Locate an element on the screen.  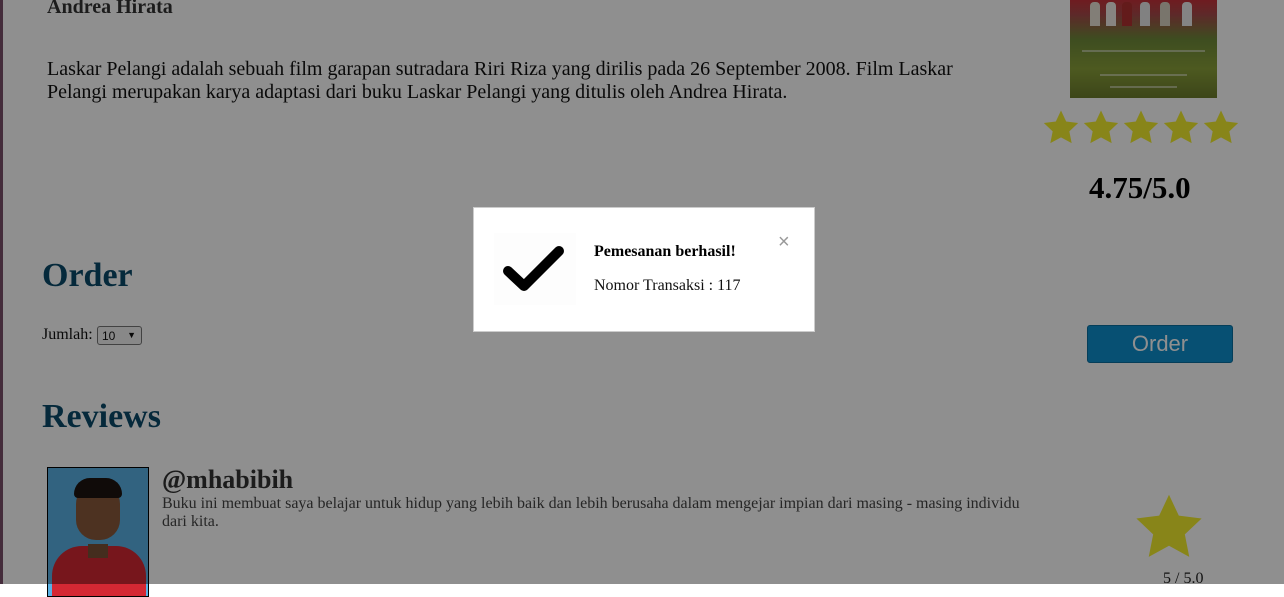
transaction-number: Nomor Transaksi : 117 is located at coordinates (667, 285).